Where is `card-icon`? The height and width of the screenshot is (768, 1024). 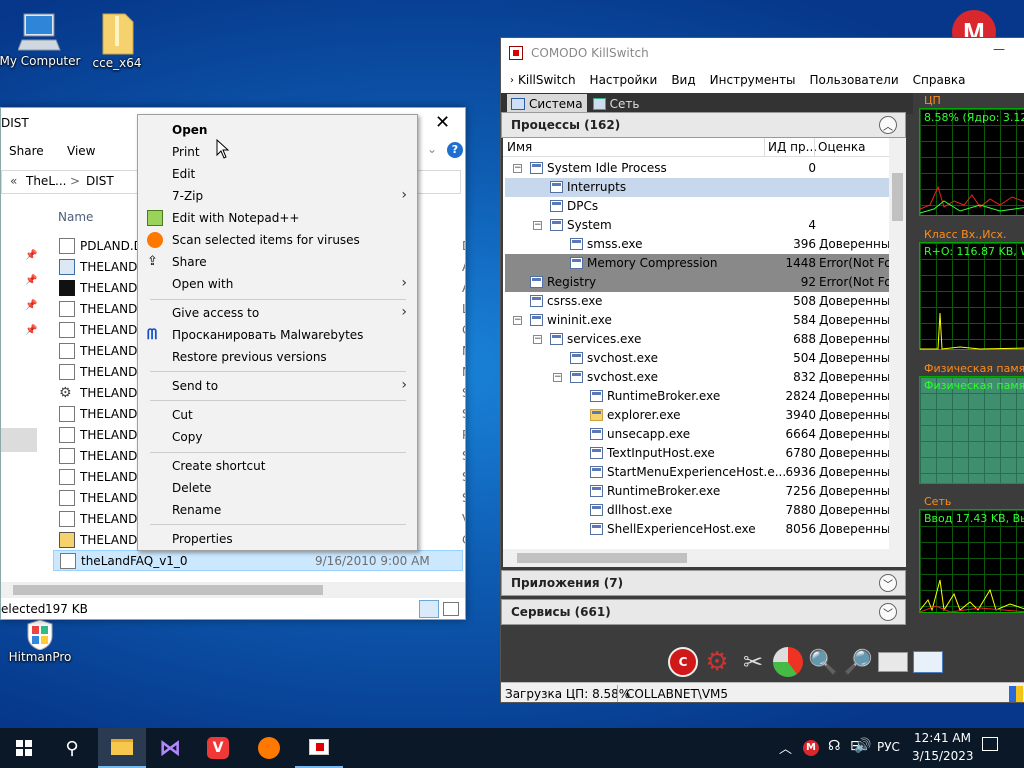 card-icon is located at coordinates (893, 662).